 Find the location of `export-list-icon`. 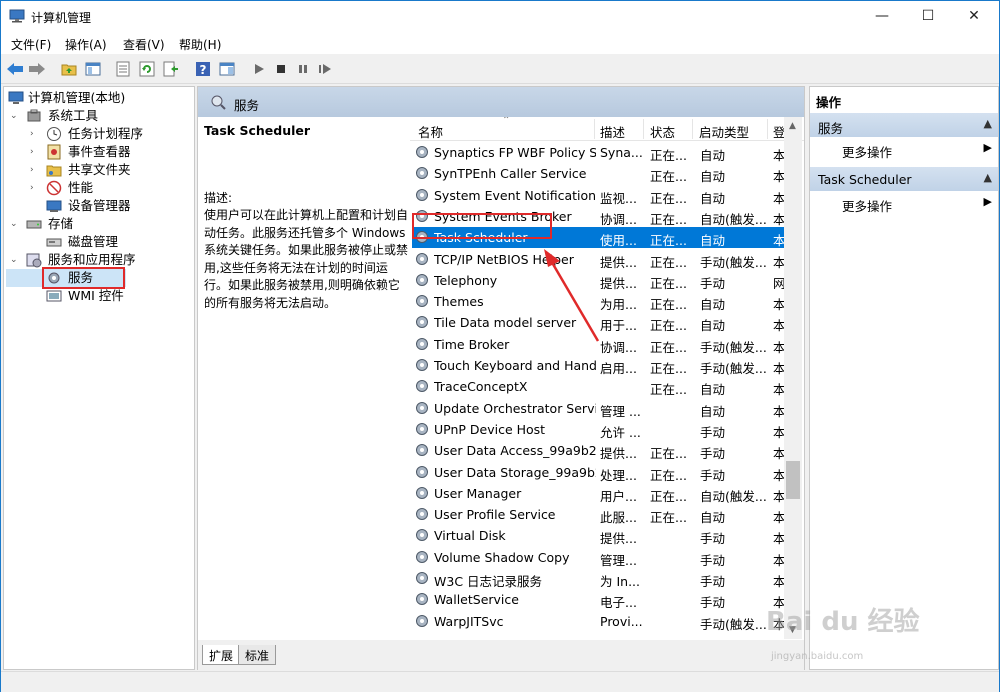

export-list-icon is located at coordinates (171, 69).